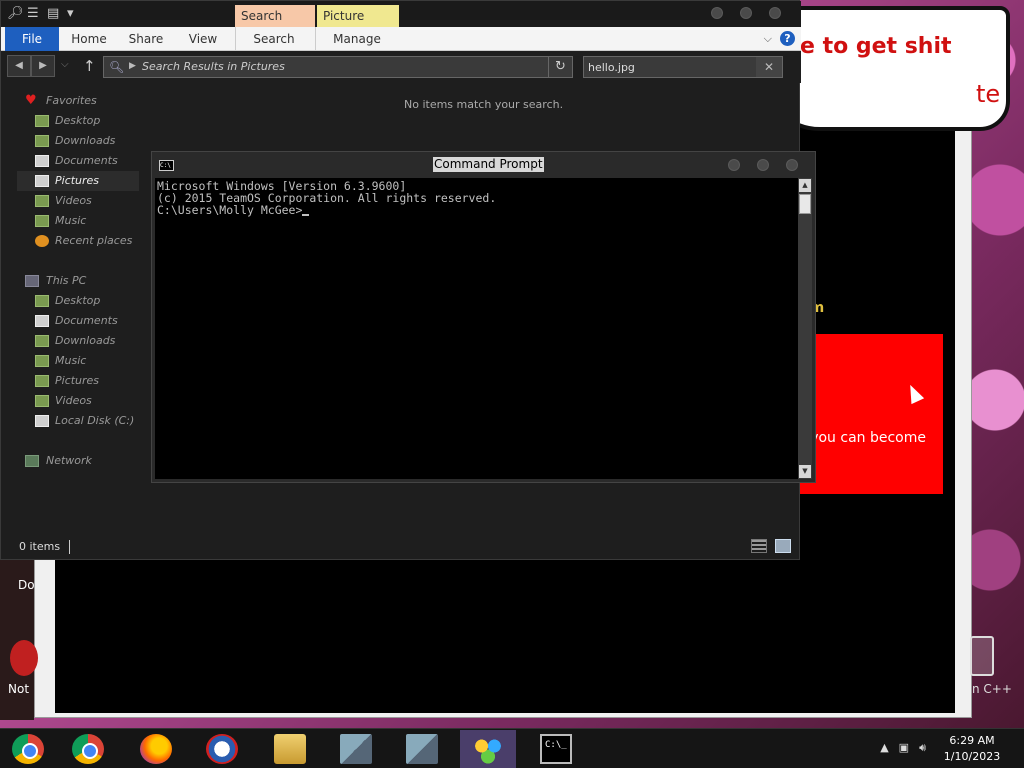  I want to click on maximize-button, so click(746, 13).